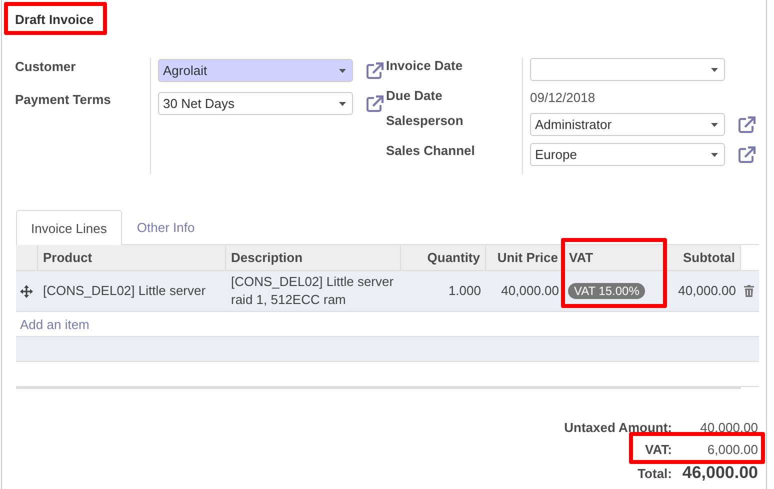 The image size is (774, 489). What do you see at coordinates (430, 150) in the screenshot?
I see `field-label: Sales Channel` at bounding box center [430, 150].